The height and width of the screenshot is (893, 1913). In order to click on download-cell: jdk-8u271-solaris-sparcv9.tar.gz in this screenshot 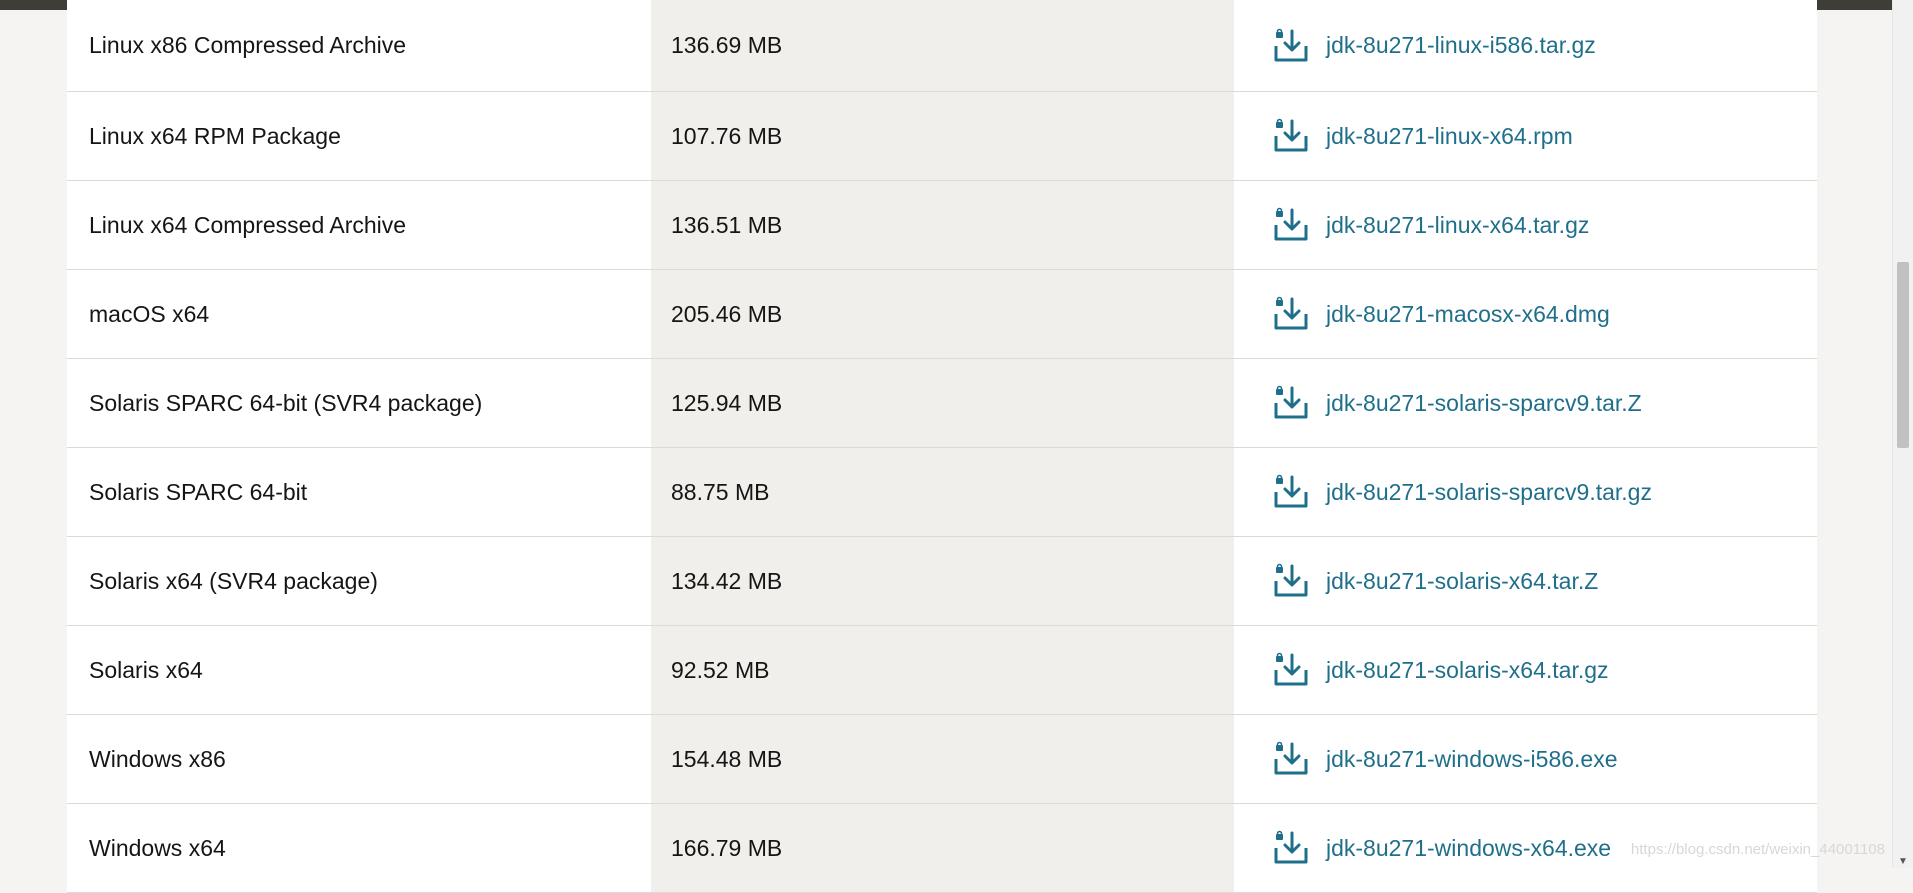, I will do `click(1525, 492)`.